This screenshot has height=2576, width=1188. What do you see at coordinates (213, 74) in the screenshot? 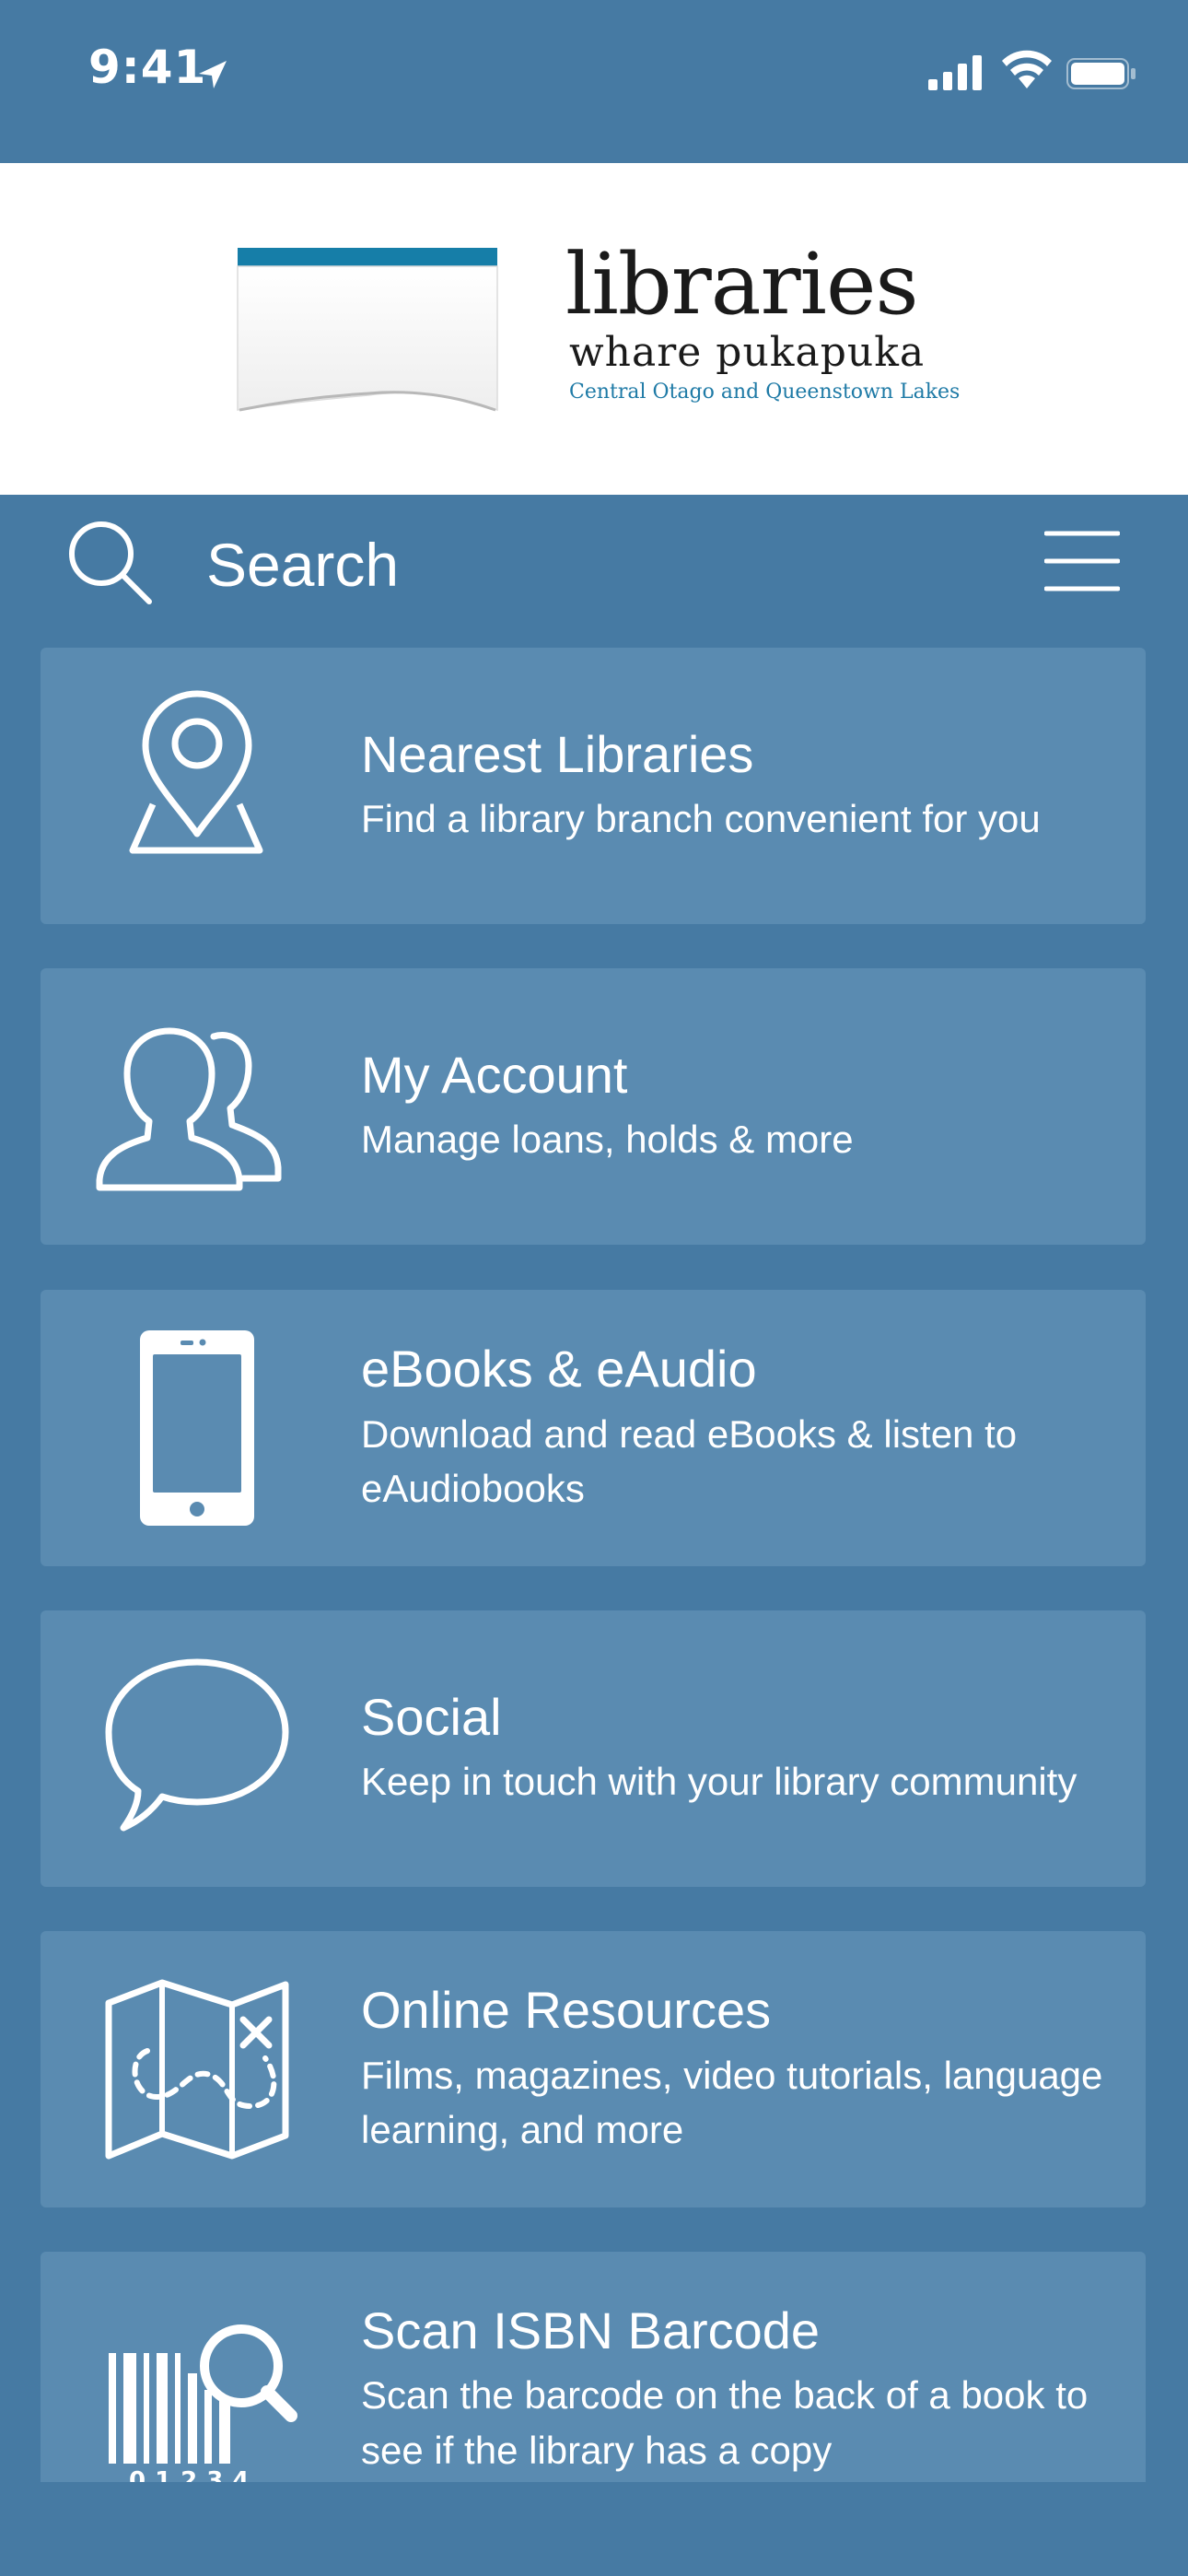
I see `location-arrow-icon` at bounding box center [213, 74].